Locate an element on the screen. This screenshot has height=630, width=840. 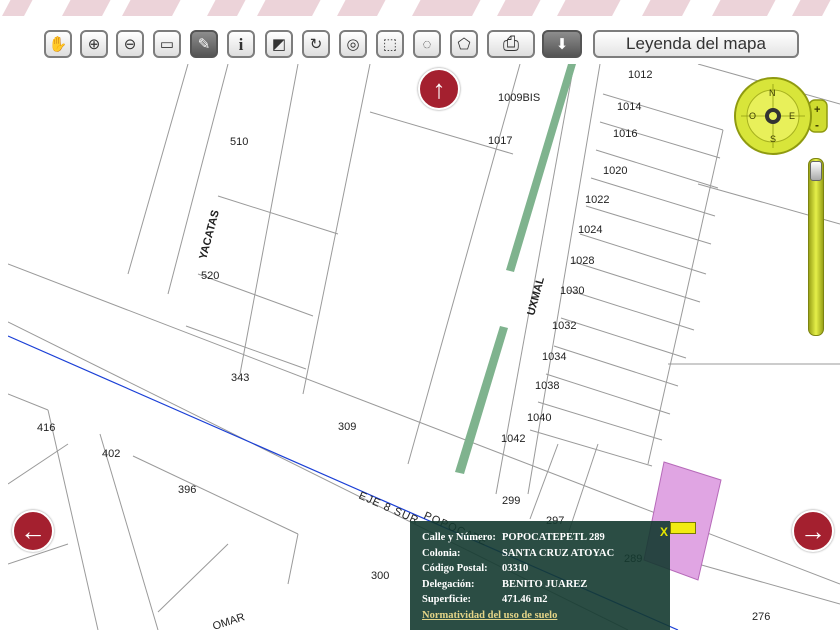
parcel-number: 1030 is located at coordinates (572, 291).